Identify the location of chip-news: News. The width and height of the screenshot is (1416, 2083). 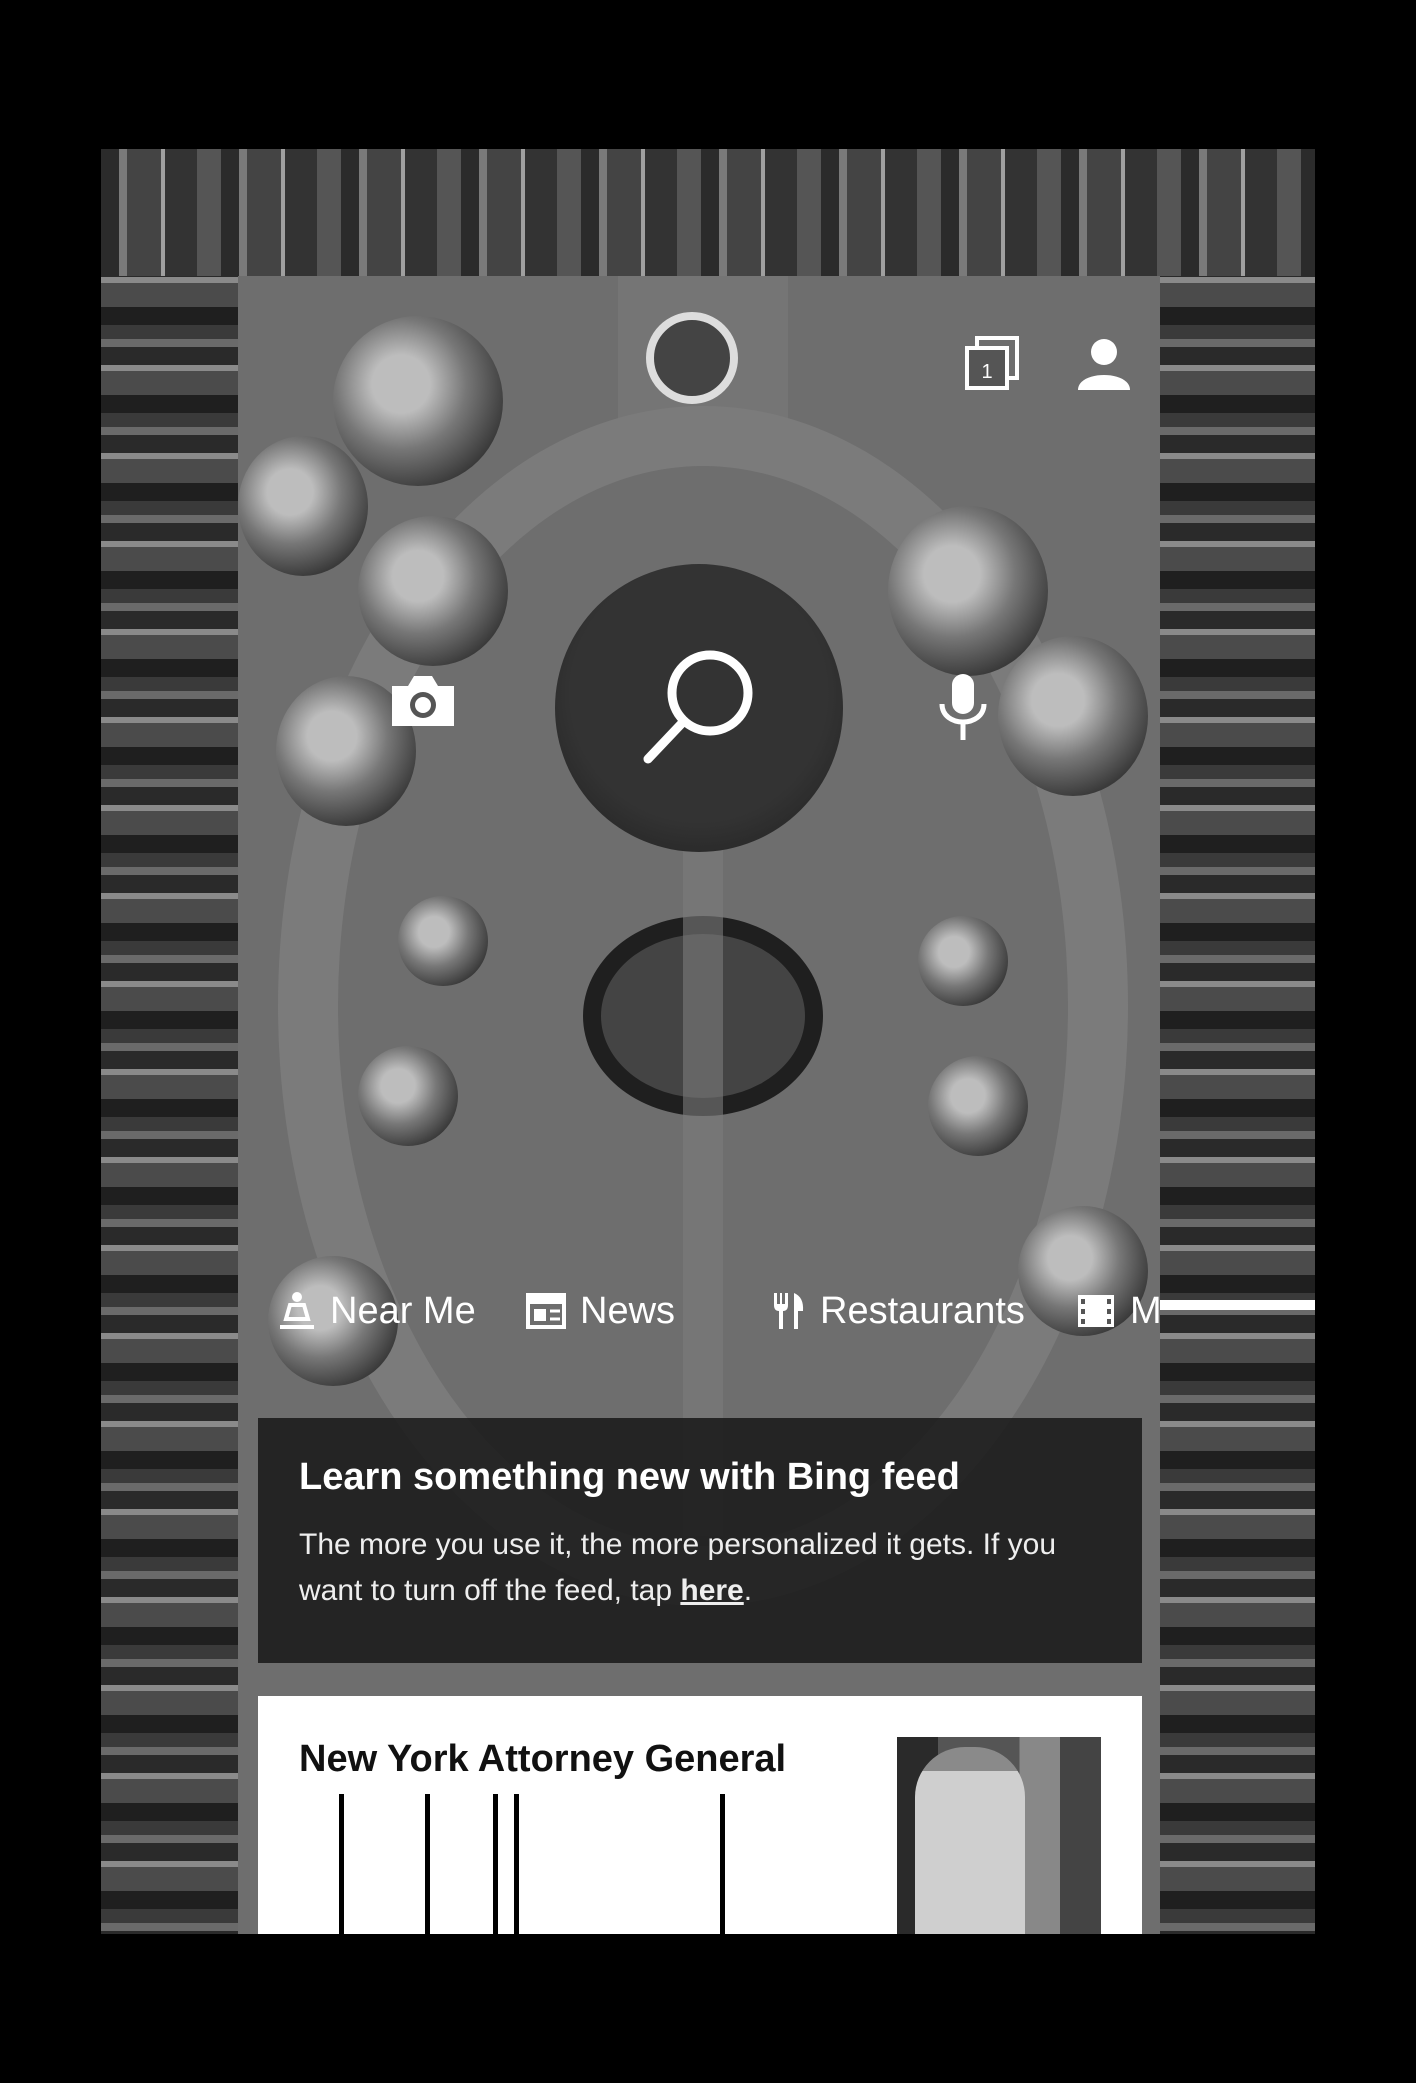
(600, 1311).